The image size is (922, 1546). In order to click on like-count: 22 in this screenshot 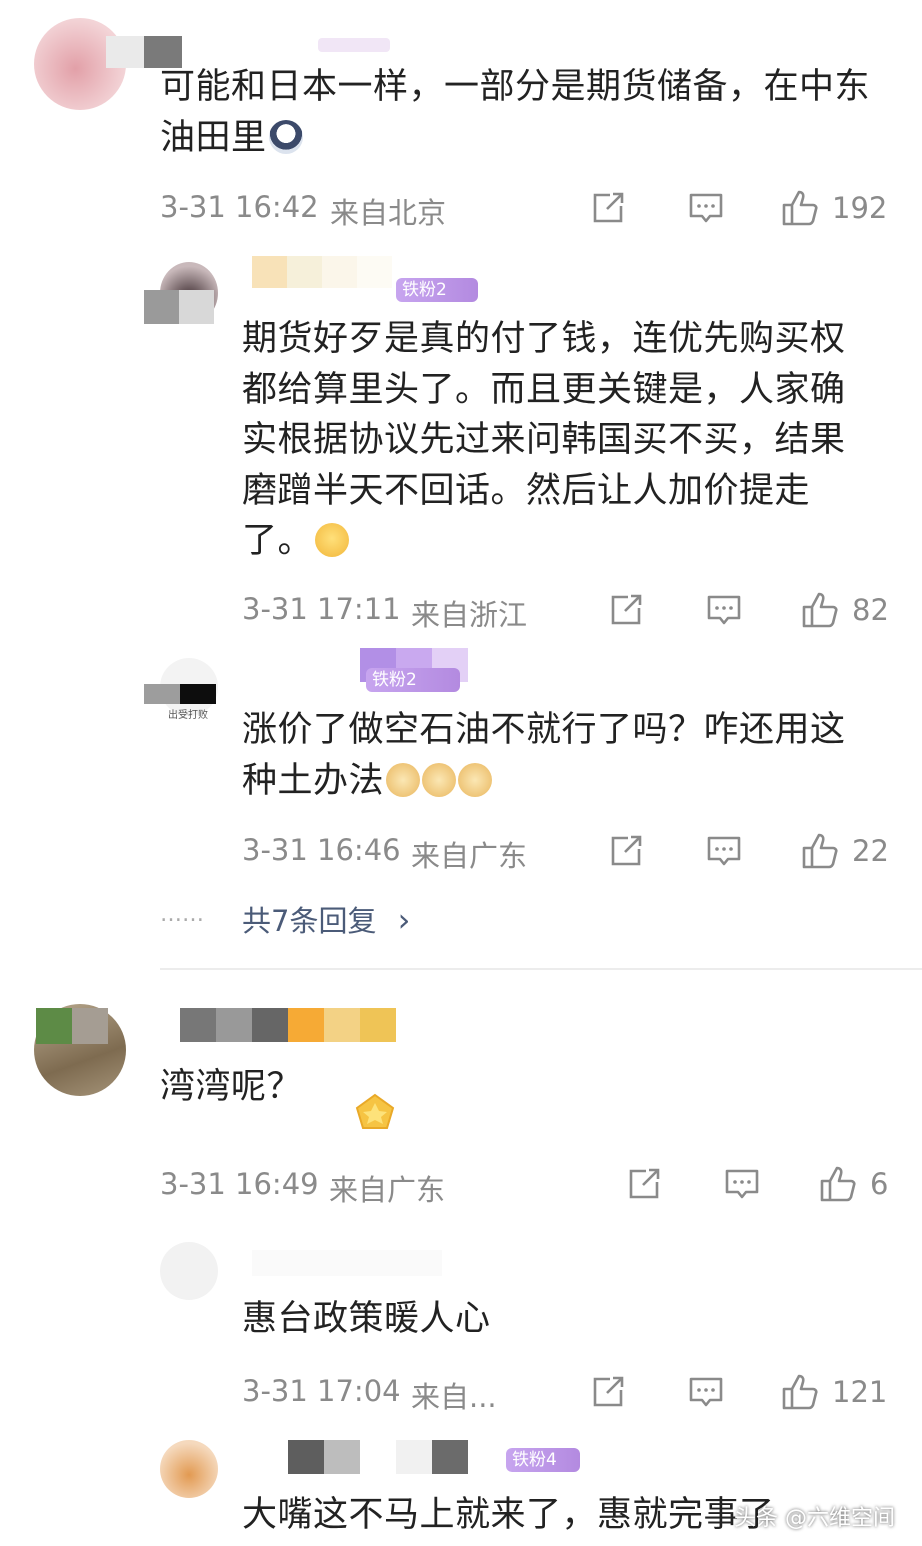, I will do `click(870, 851)`.